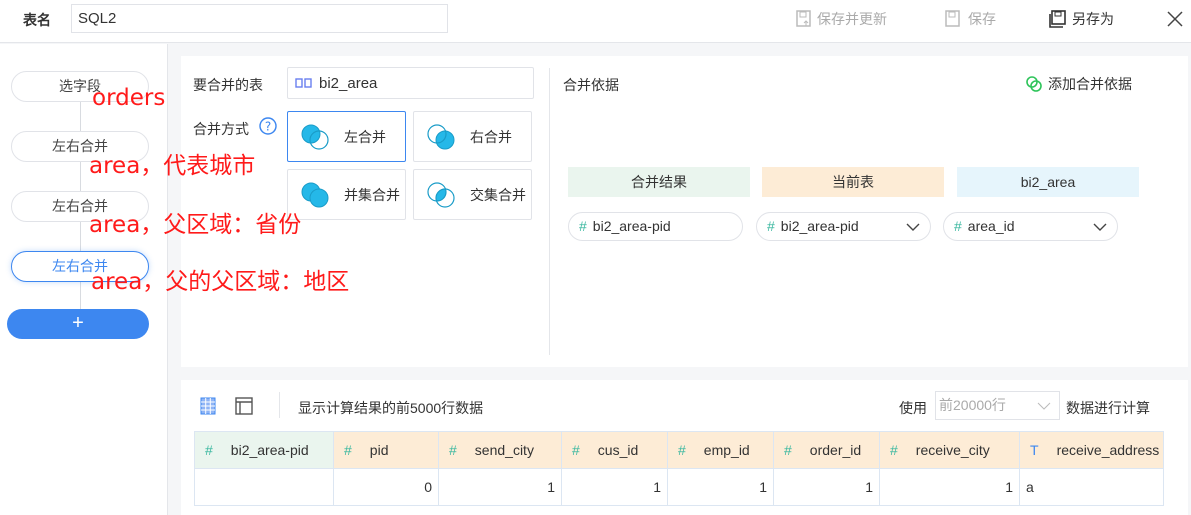  Describe the element at coordinates (386, 487) in the screenshot. I see `table-cell: 0` at that location.